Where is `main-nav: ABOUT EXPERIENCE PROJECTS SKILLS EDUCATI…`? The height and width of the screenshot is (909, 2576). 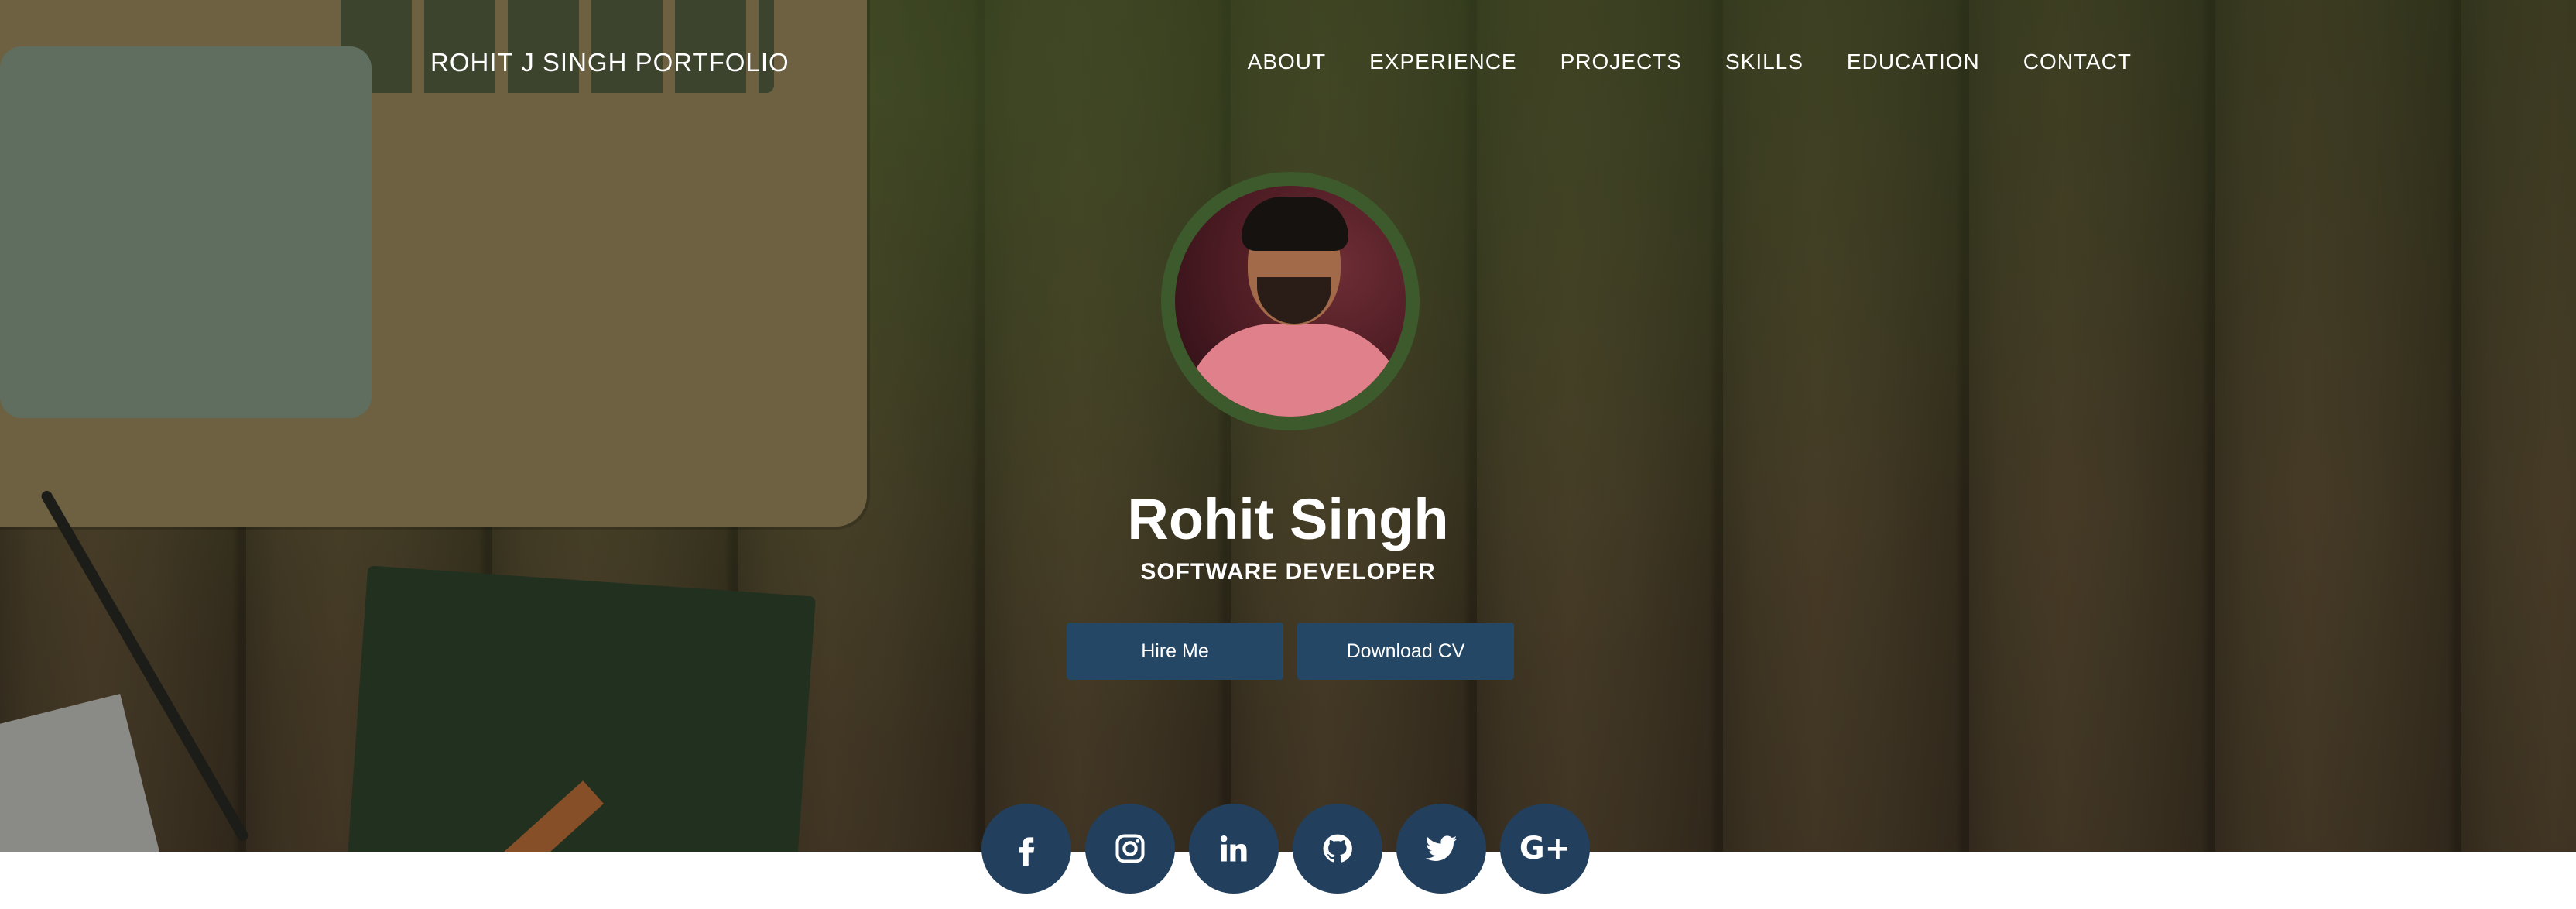
main-nav: ABOUT EXPERIENCE PROJECTS SKILLS EDUCATI… is located at coordinates (1690, 62).